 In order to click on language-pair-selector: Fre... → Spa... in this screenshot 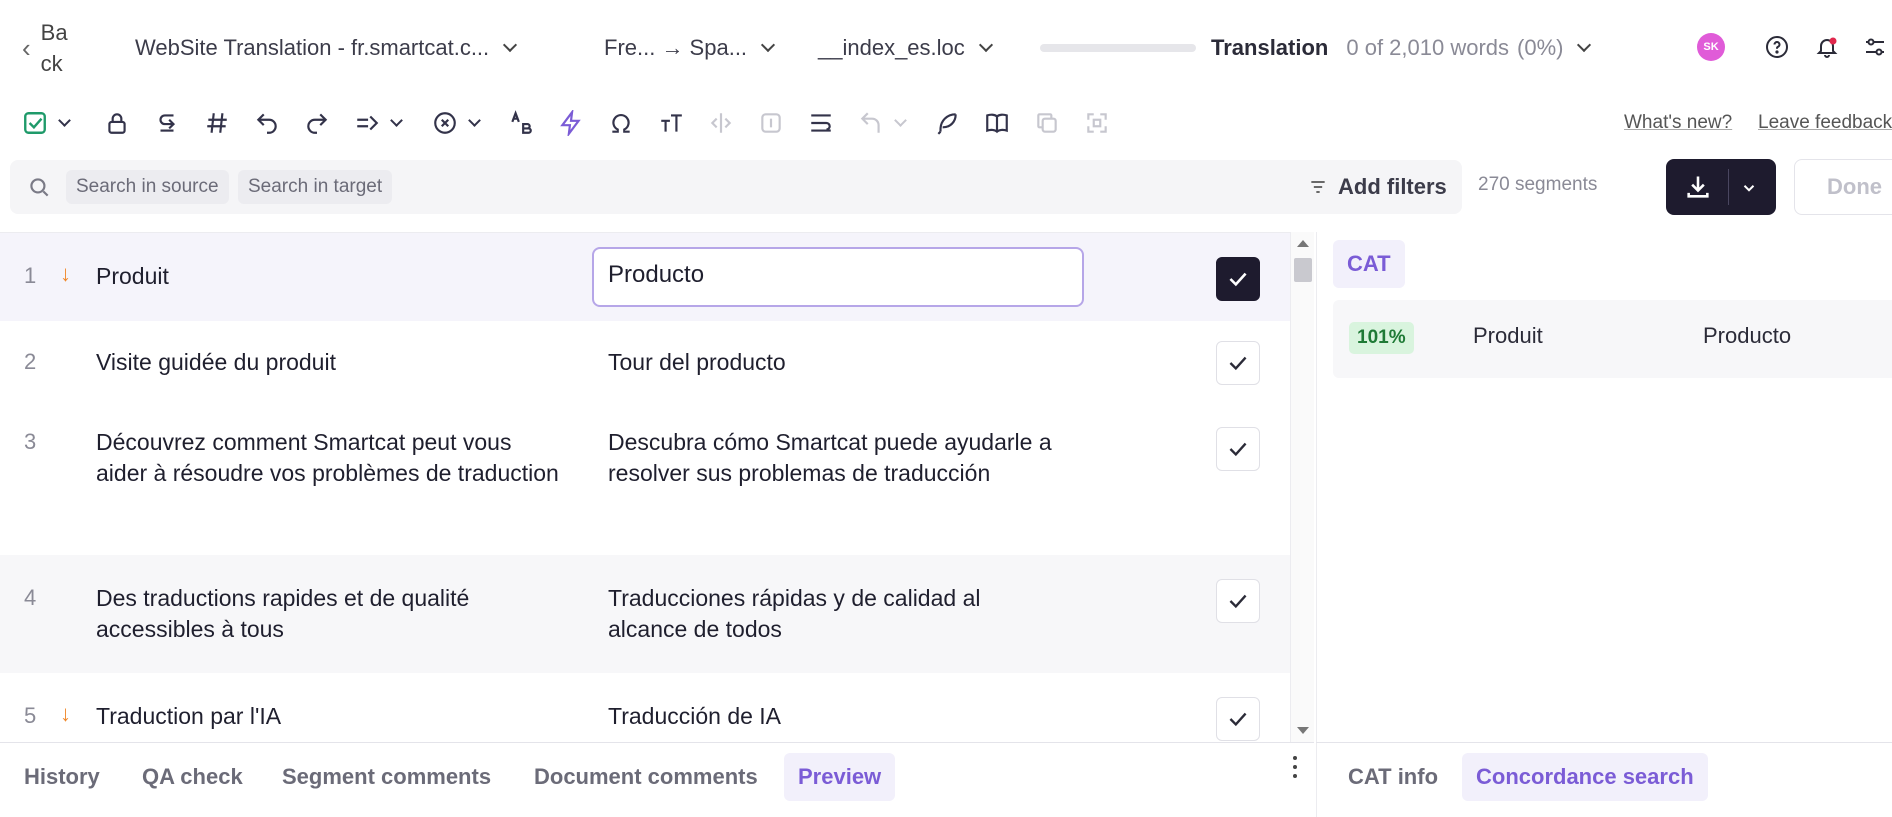, I will do `click(690, 48)`.